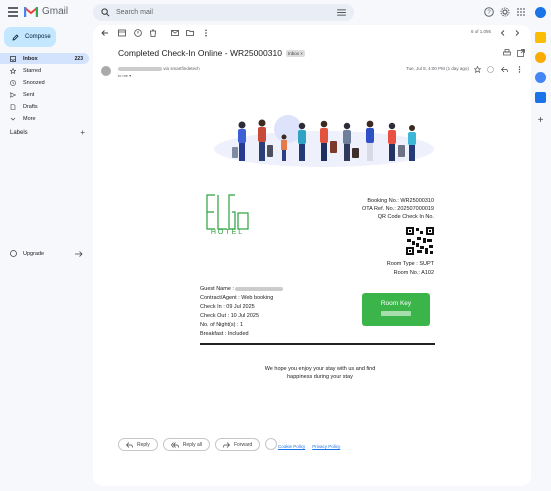 The width and height of the screenshot is (551, 491). What do you see at coordinates (134, 12) in the screenshot?
I see `search-input: Search mail` at bounding box center [134, 12].